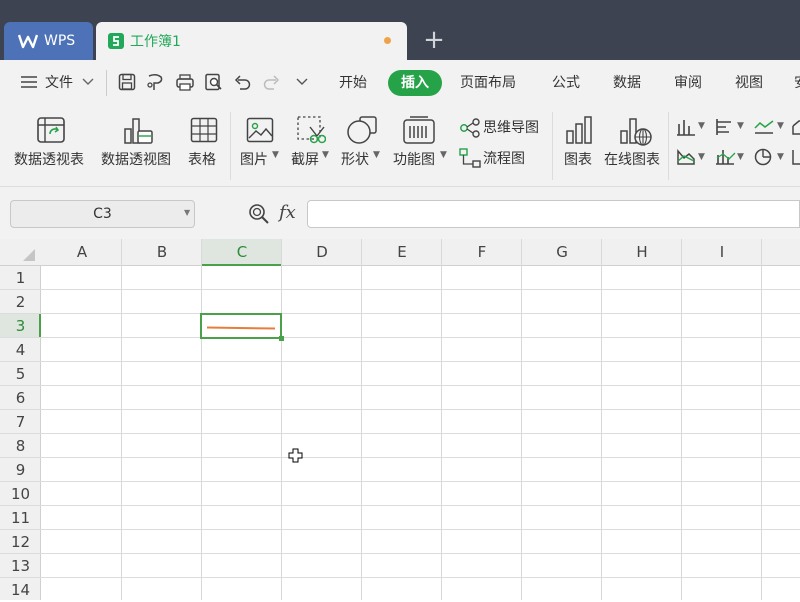  What do you see at coordinates (242, 252) in the screenshot?
I see `column-header: C` at bounding box center [242, 252].